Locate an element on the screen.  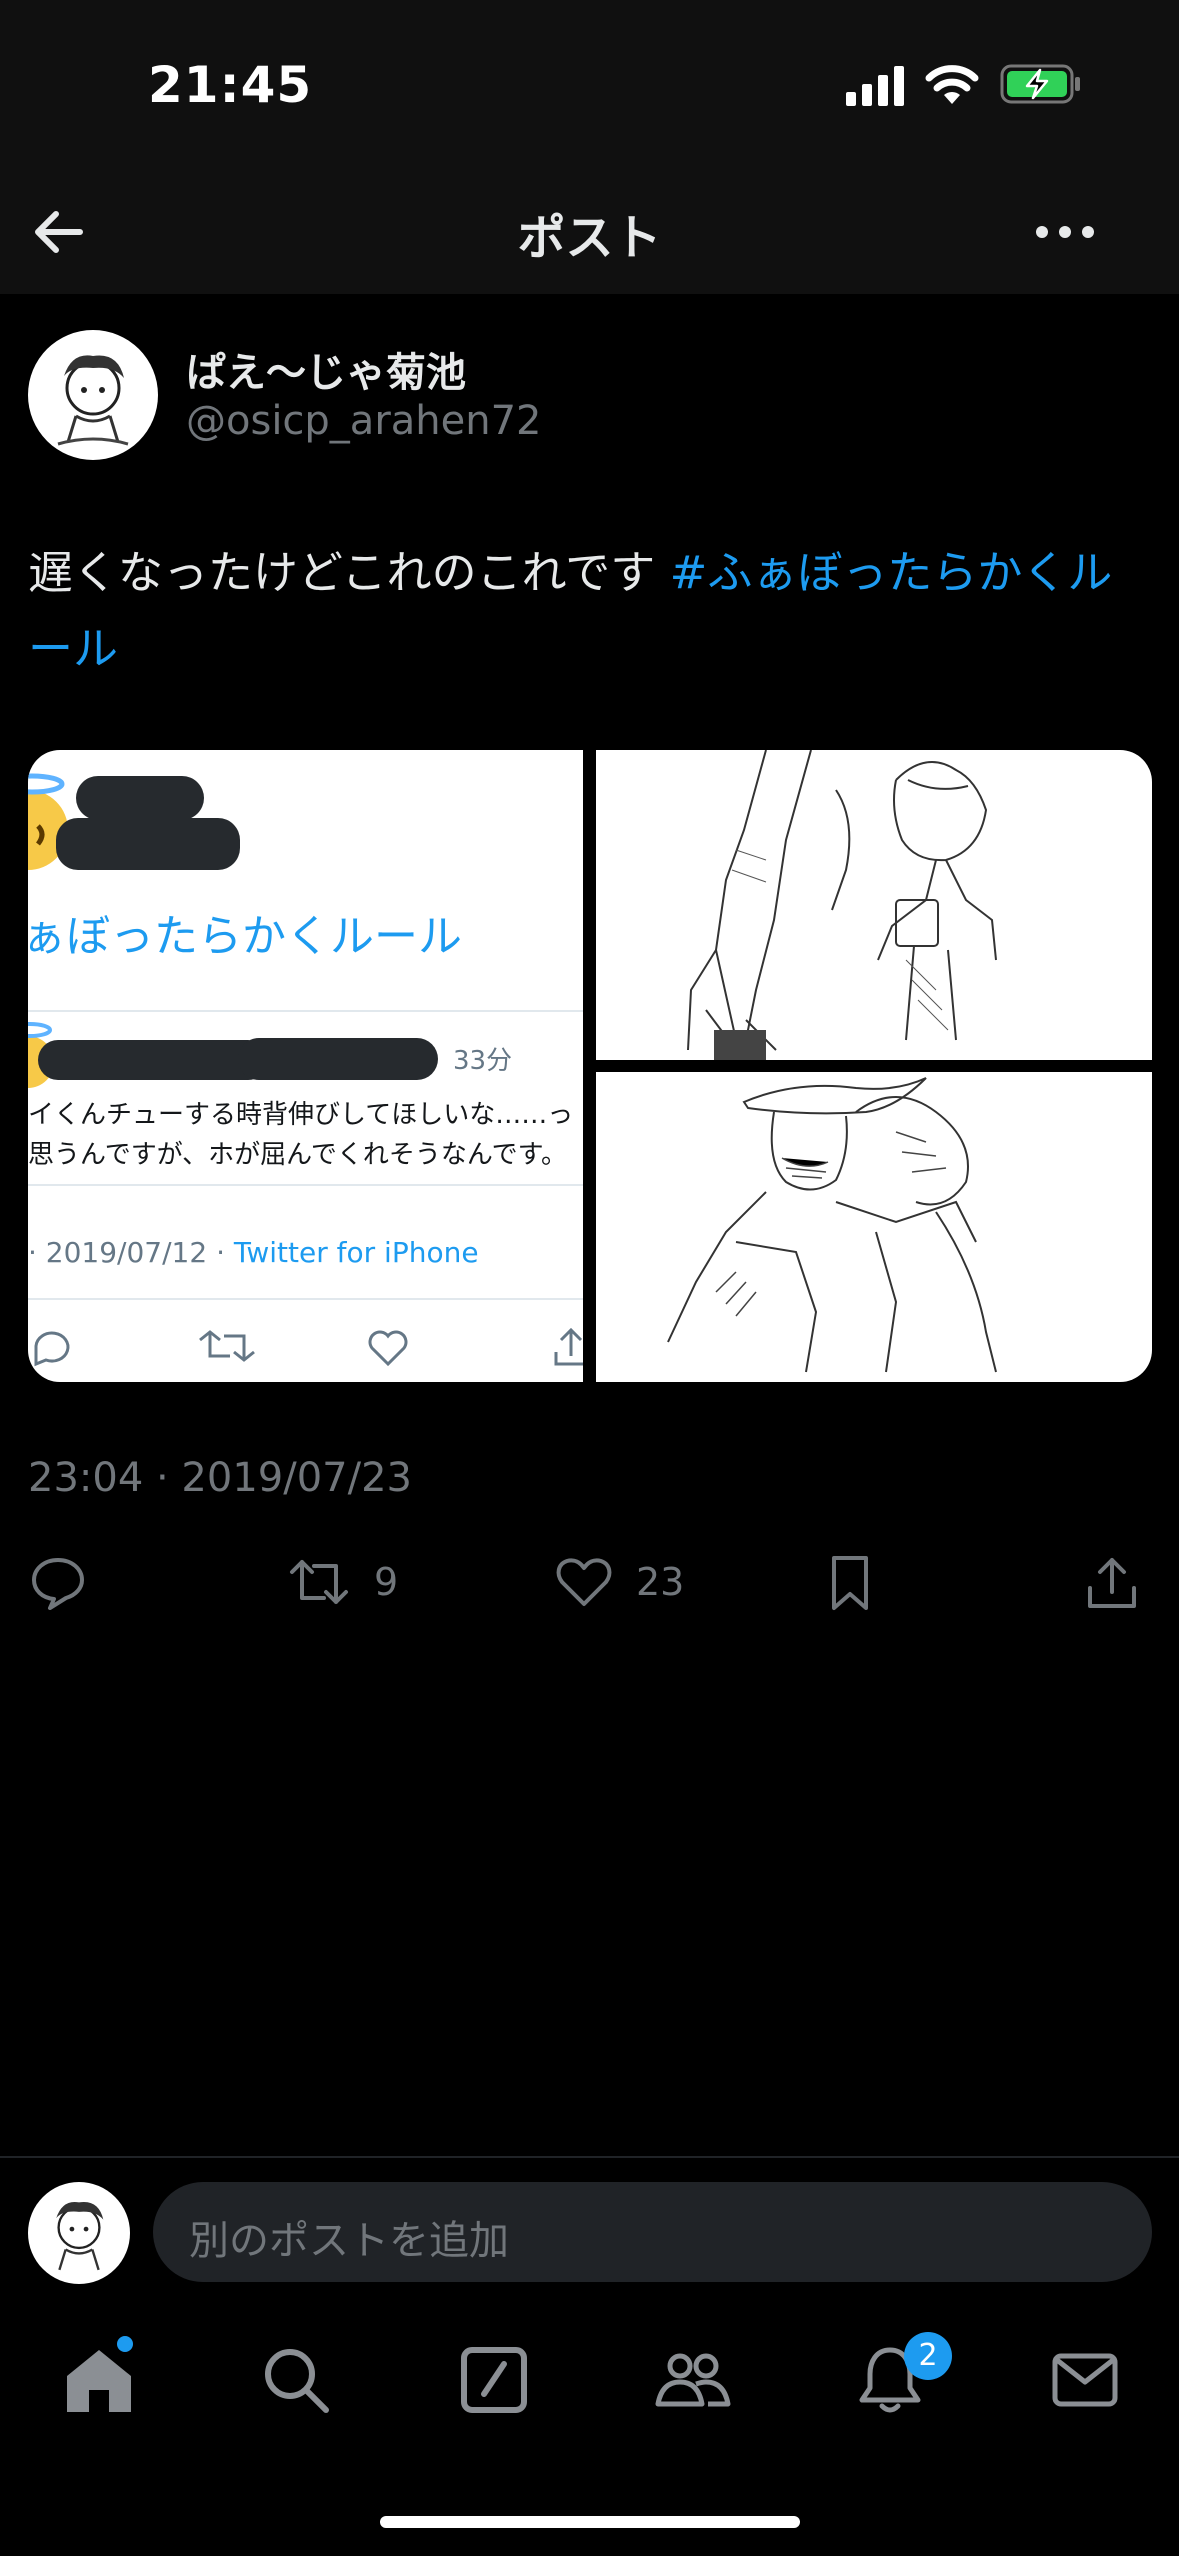
user-avatar is located at coordinates (79, 2233).